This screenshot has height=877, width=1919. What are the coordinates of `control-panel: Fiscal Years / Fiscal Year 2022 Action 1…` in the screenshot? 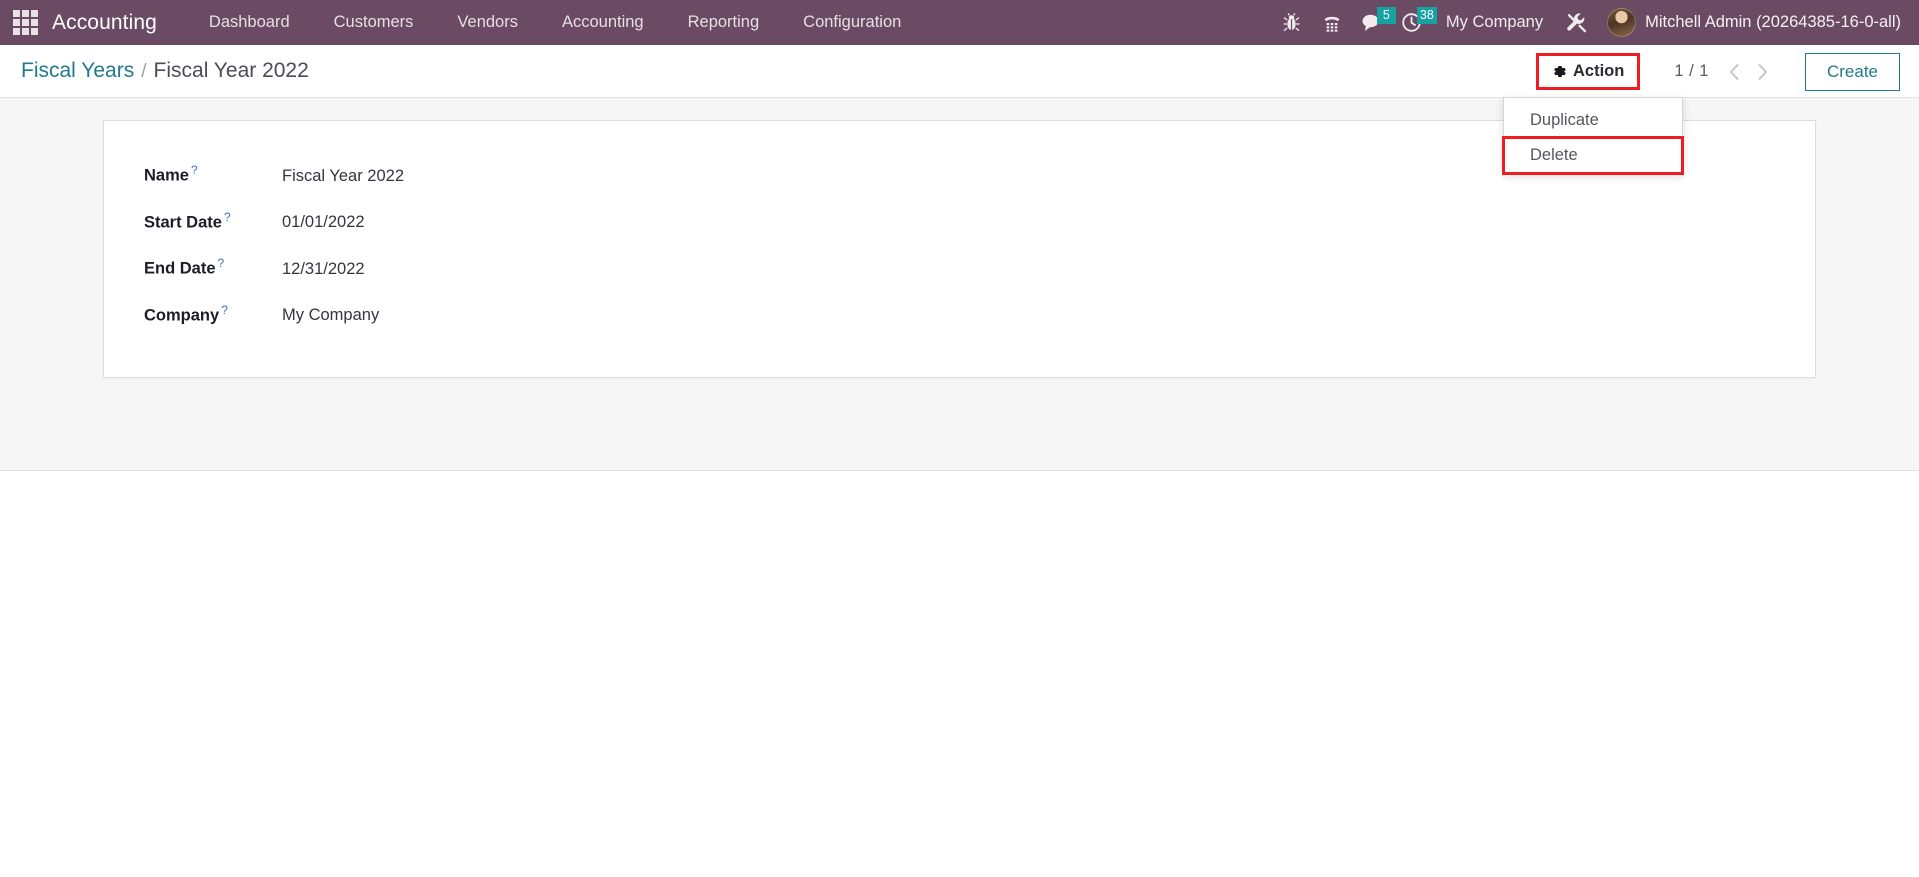 It's located at (959, 71).